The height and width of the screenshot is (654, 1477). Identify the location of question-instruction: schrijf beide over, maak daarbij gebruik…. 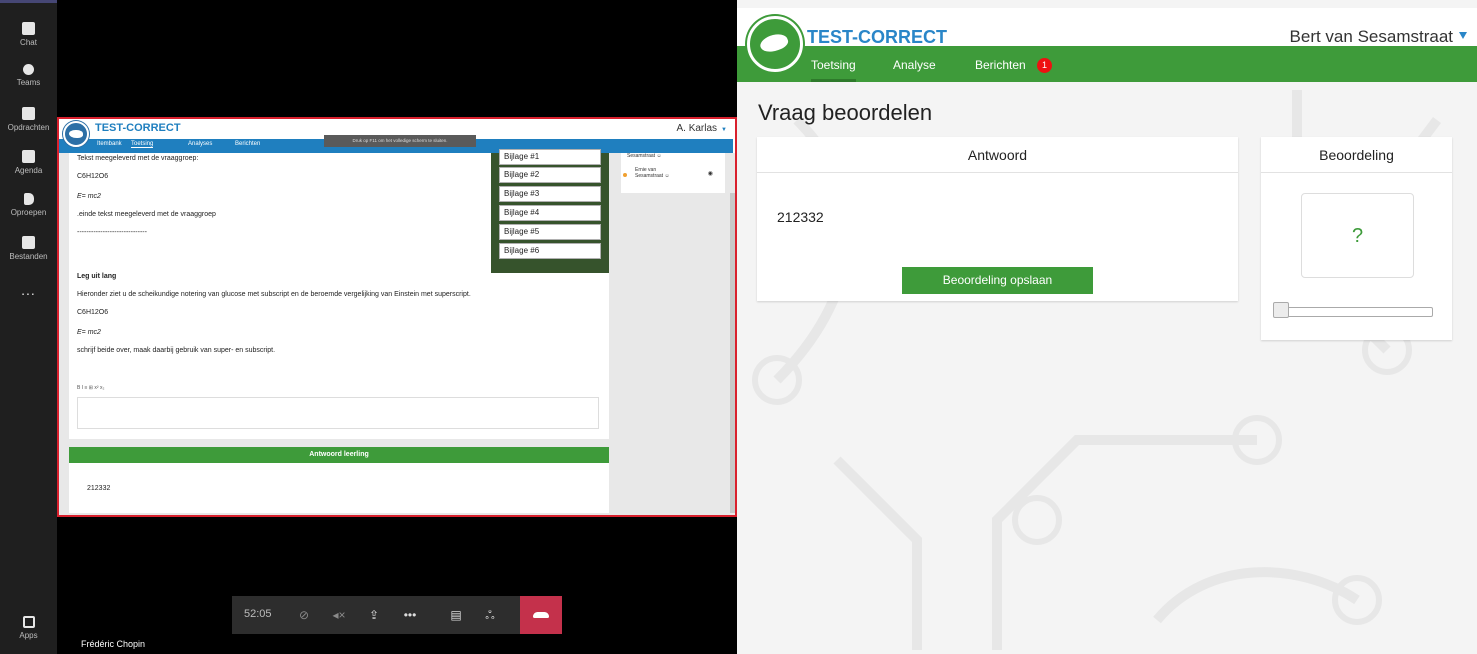
(176, 350).